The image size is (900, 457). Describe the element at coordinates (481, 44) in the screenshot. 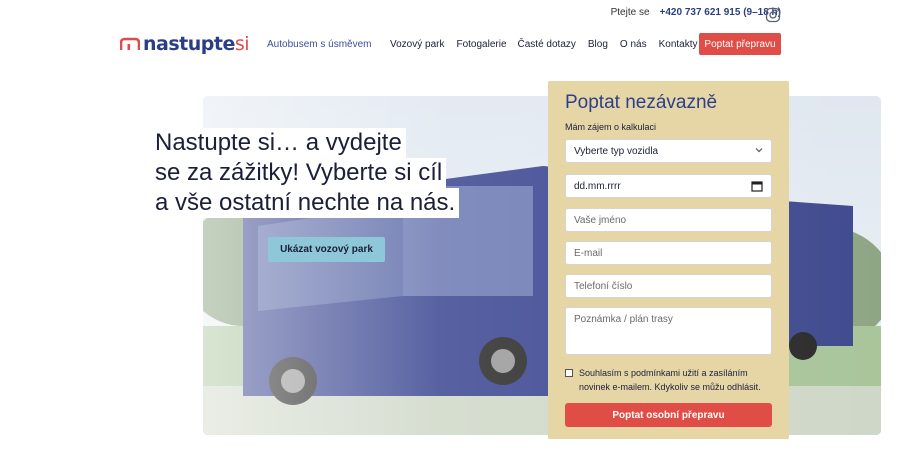

I see `nav-gallery: Fotogalerie` at that location.